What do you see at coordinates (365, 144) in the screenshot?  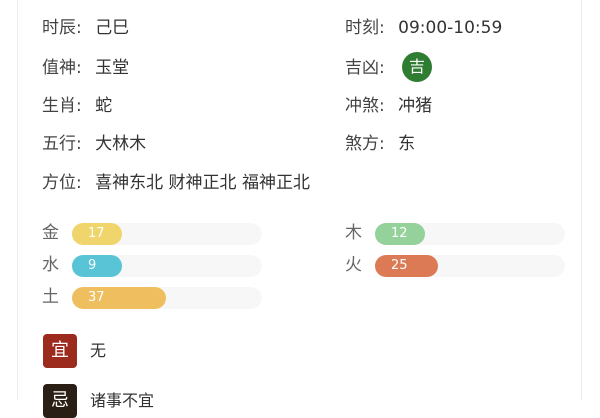 I see `shafang-label: 煞方:` at bounding box center [365, 144].